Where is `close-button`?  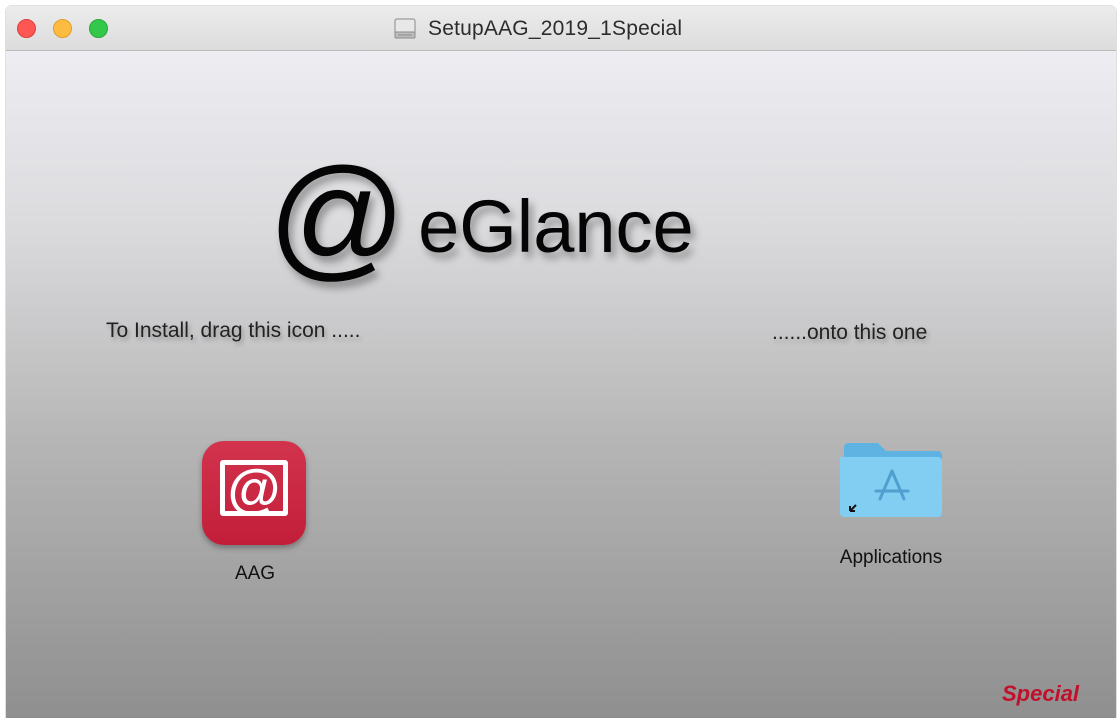 close-button is located at coordinates (26, 28).